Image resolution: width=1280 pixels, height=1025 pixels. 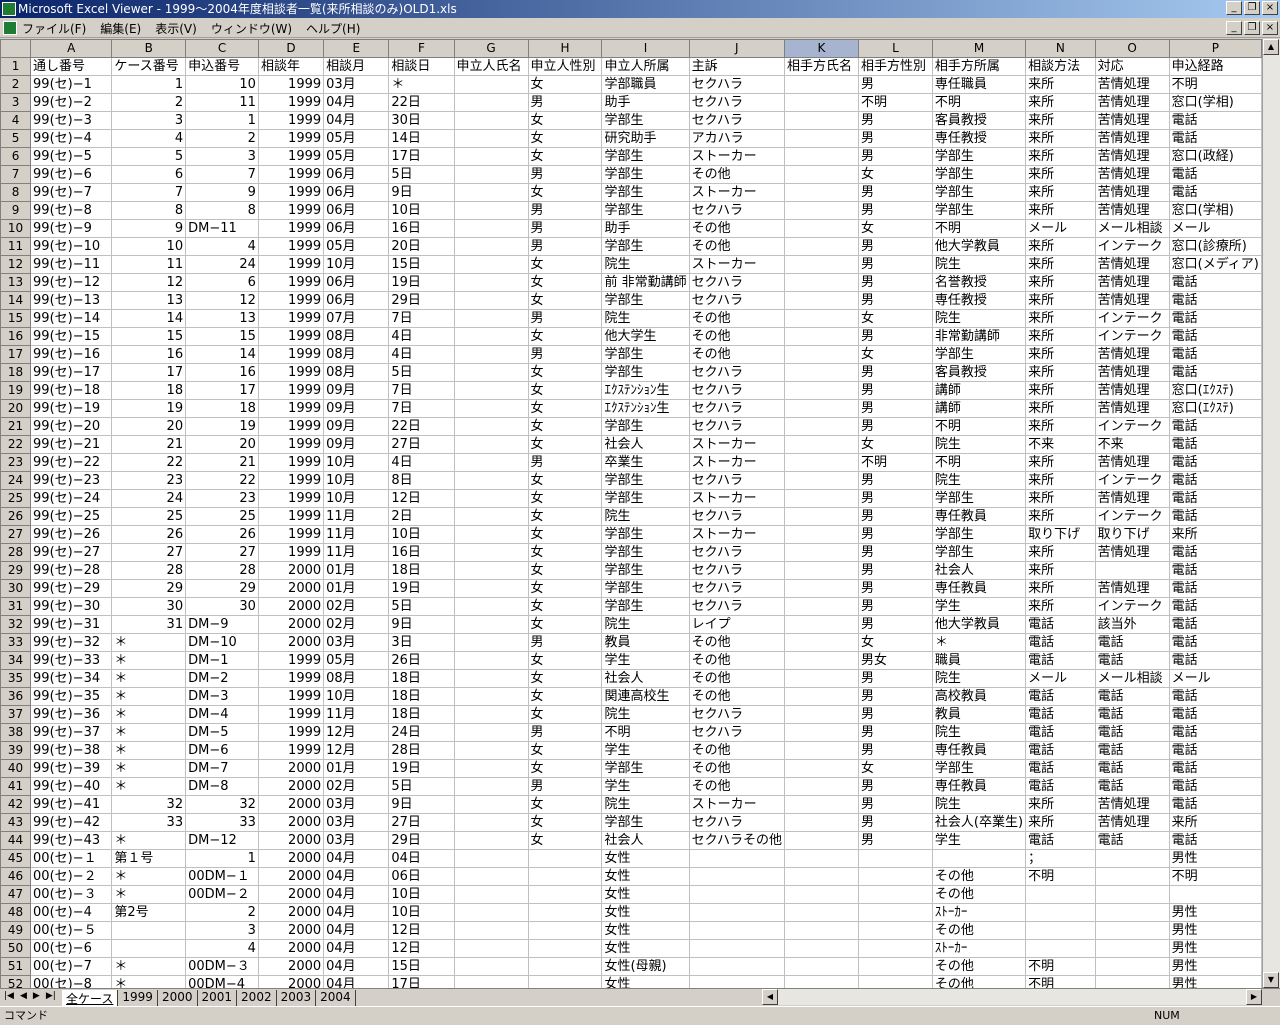 What do you see at coordinates (71, 786) in the screenshot?
I see `cell: 99(セ)−40` at bounding box center [71, 786].